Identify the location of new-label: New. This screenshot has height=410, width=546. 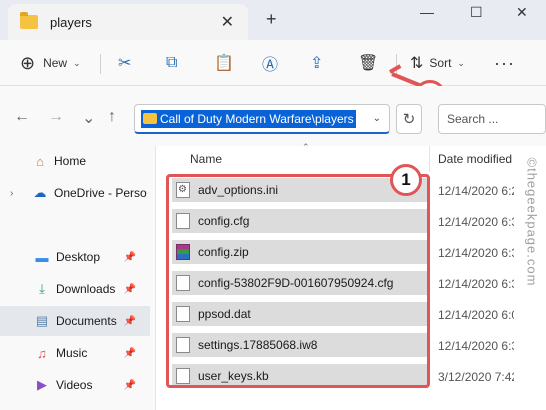
(55, 63).